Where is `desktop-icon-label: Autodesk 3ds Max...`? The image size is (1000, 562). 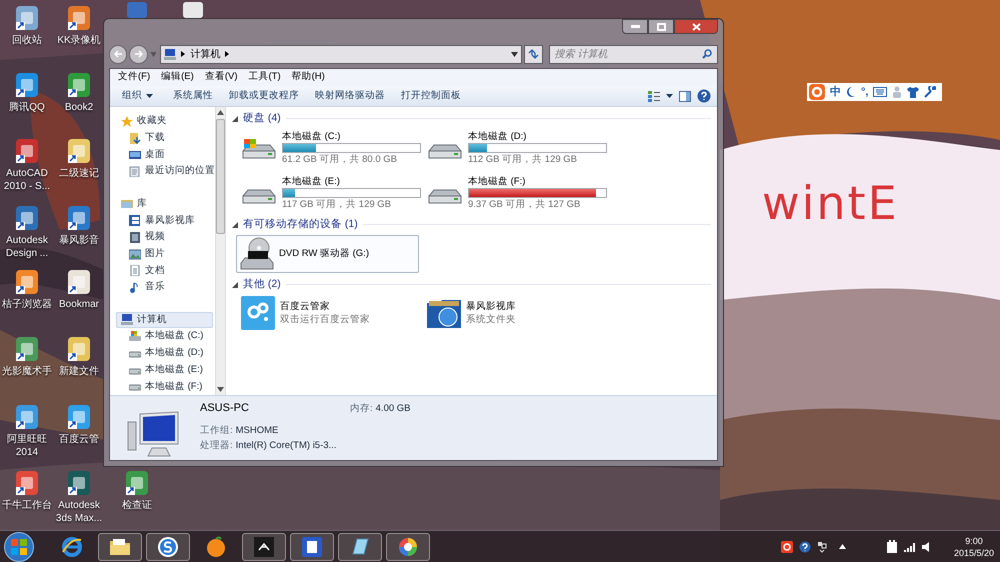 desktop-icon-label: Autodesk 3ds Max... is located at coordinates (79, 512).